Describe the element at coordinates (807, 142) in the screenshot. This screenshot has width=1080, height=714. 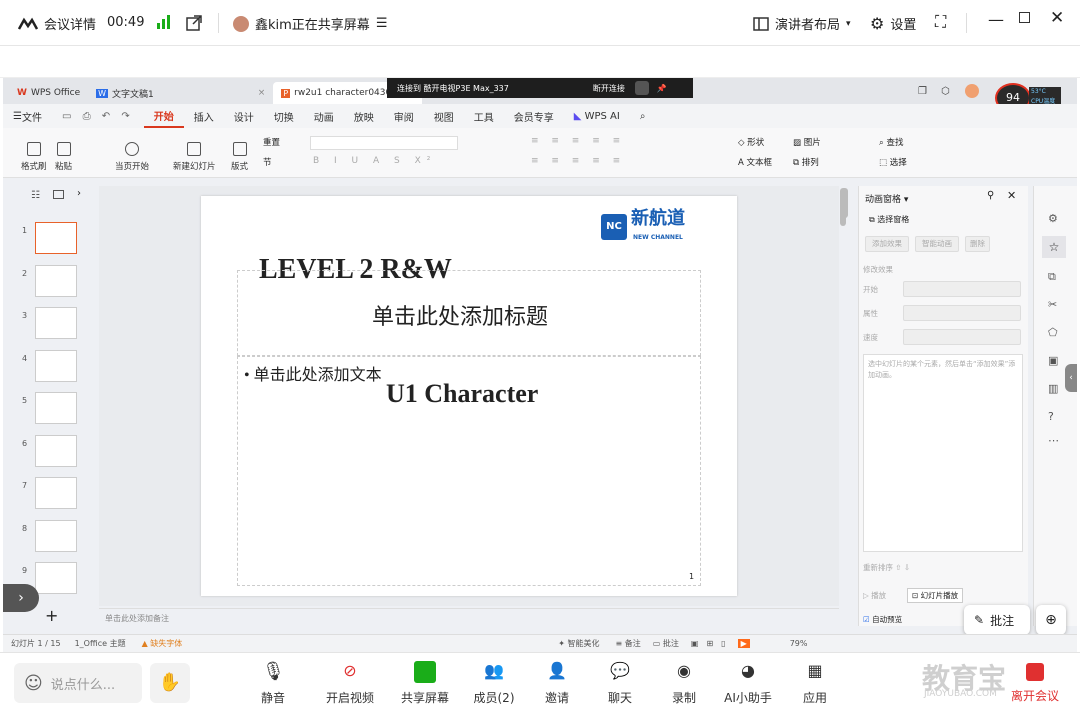
I see `image-button: ▨ 图片` at that location.